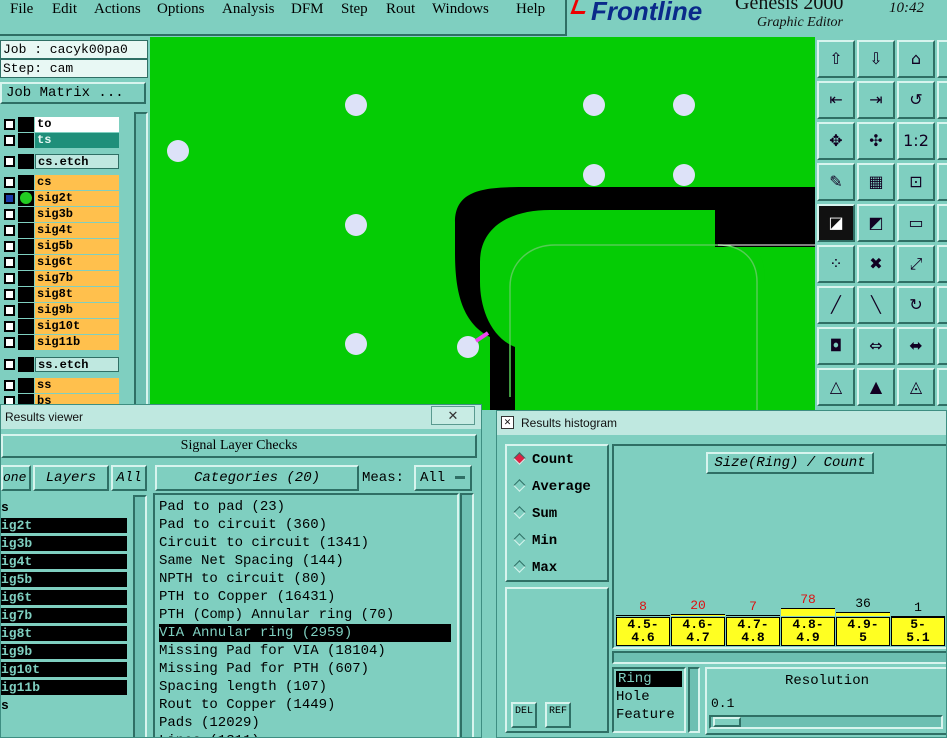  What do you see at coordinates (836, 182) in the screenshot?
I see `tools-icon: ✎` at bounding box center [836, 182].